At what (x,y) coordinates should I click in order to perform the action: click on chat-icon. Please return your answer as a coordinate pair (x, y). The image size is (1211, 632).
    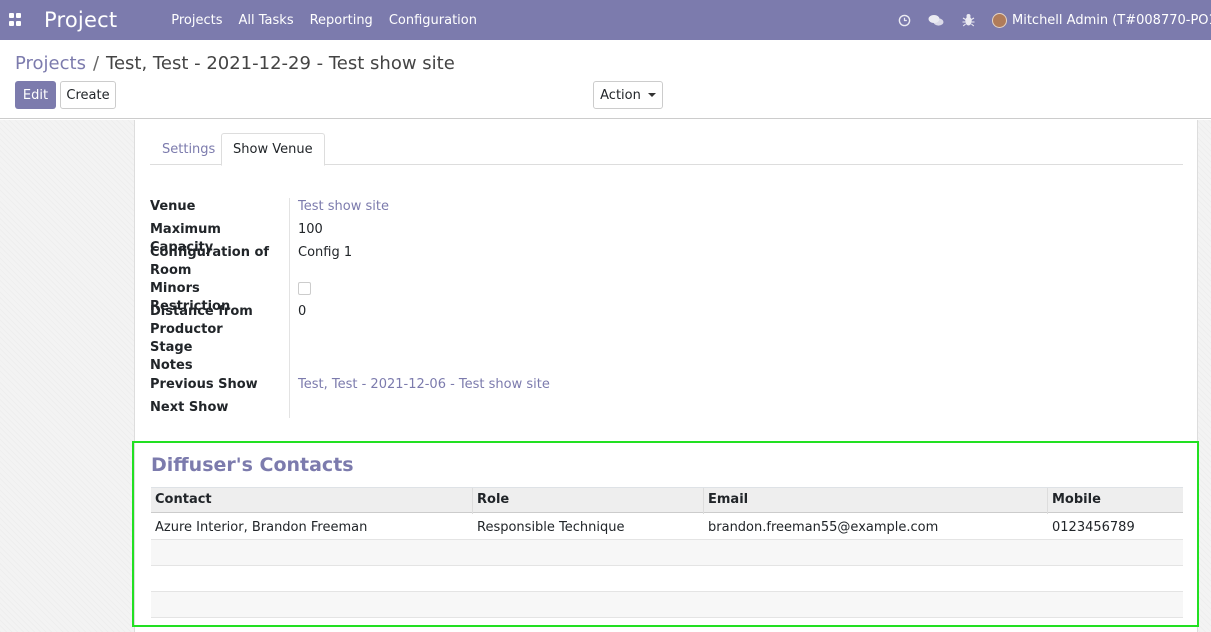
    Looking at the image, I should click on (936, 20).